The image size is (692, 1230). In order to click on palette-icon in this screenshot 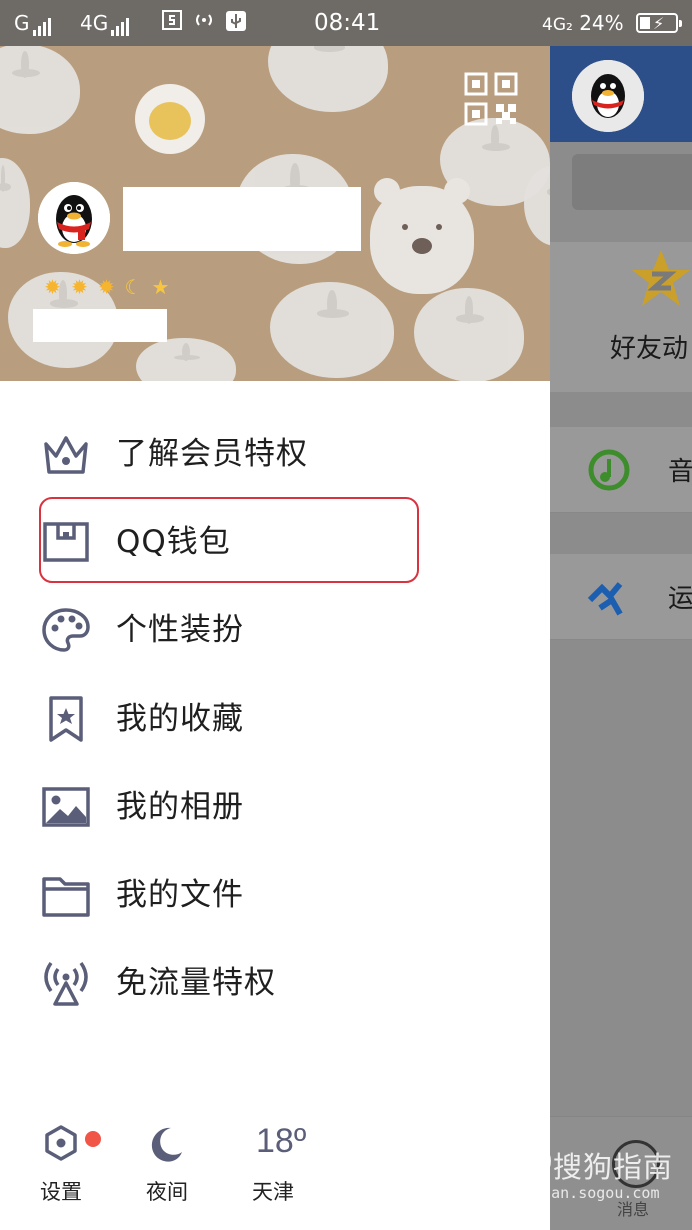, I will do `click(66, 630)`.